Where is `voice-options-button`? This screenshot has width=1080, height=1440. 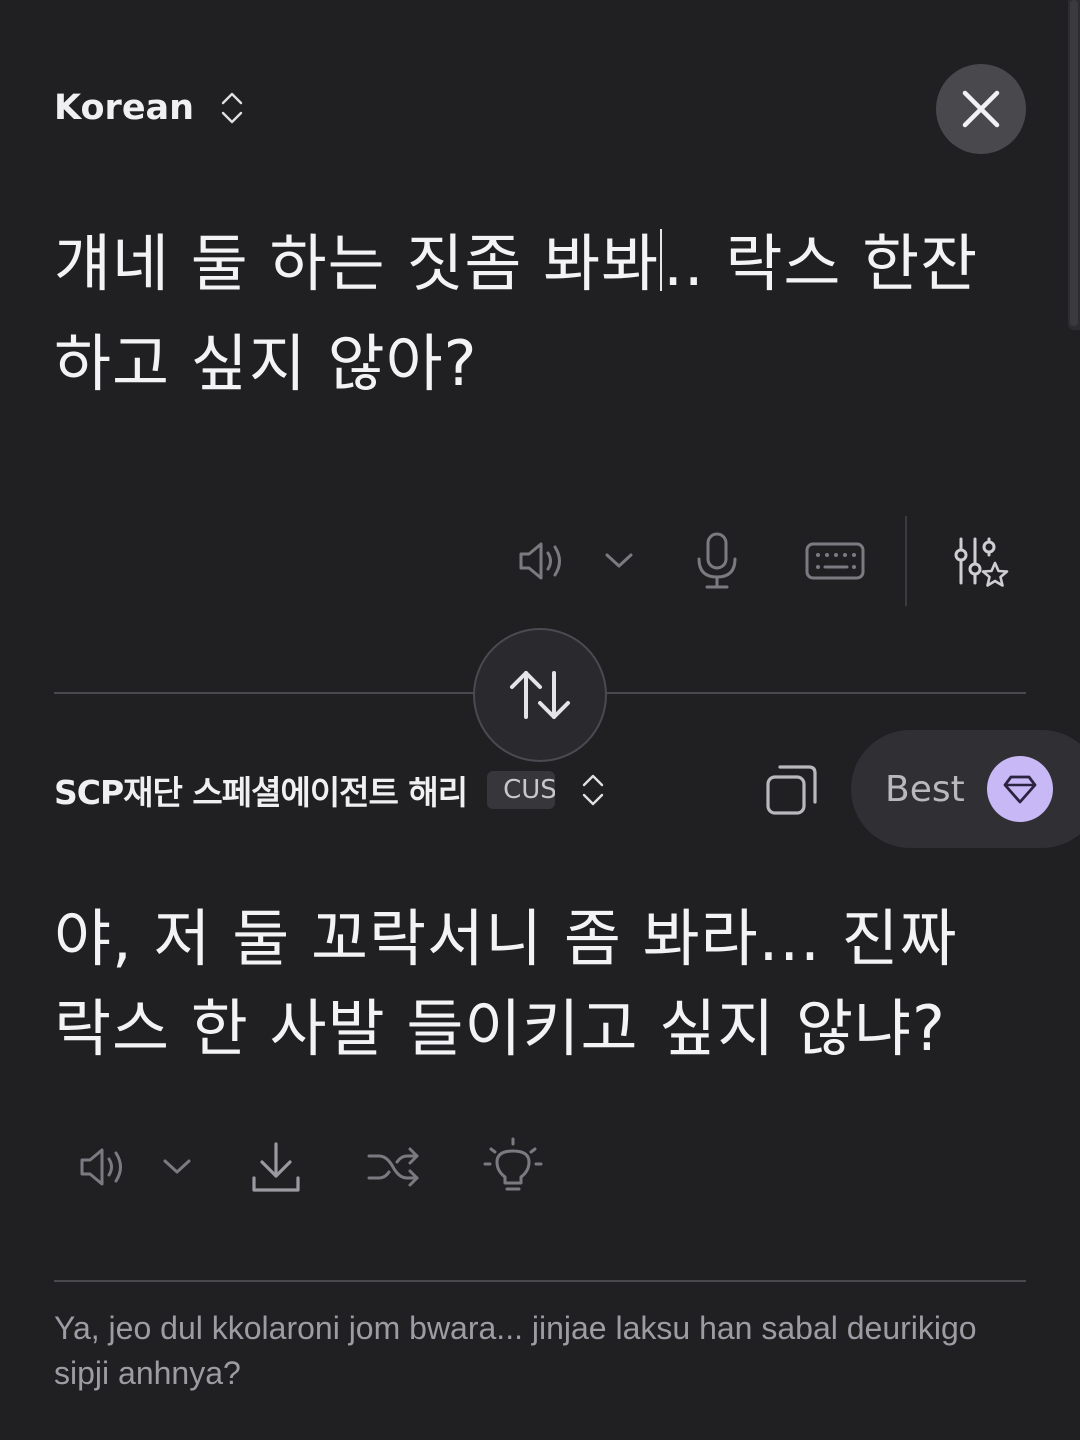
voice-options-button is located at coordinates (619, 561).